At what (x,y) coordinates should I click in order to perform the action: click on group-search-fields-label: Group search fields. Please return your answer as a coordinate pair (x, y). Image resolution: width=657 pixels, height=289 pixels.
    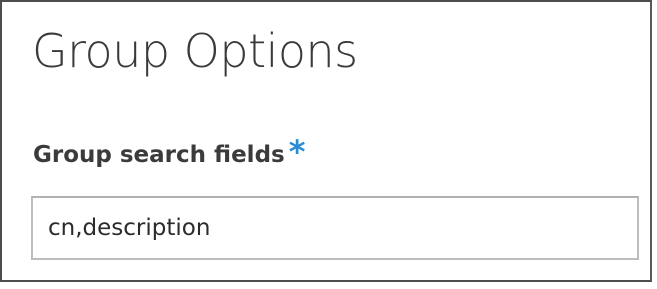
    Looking at the image, I should click on (159, 155).